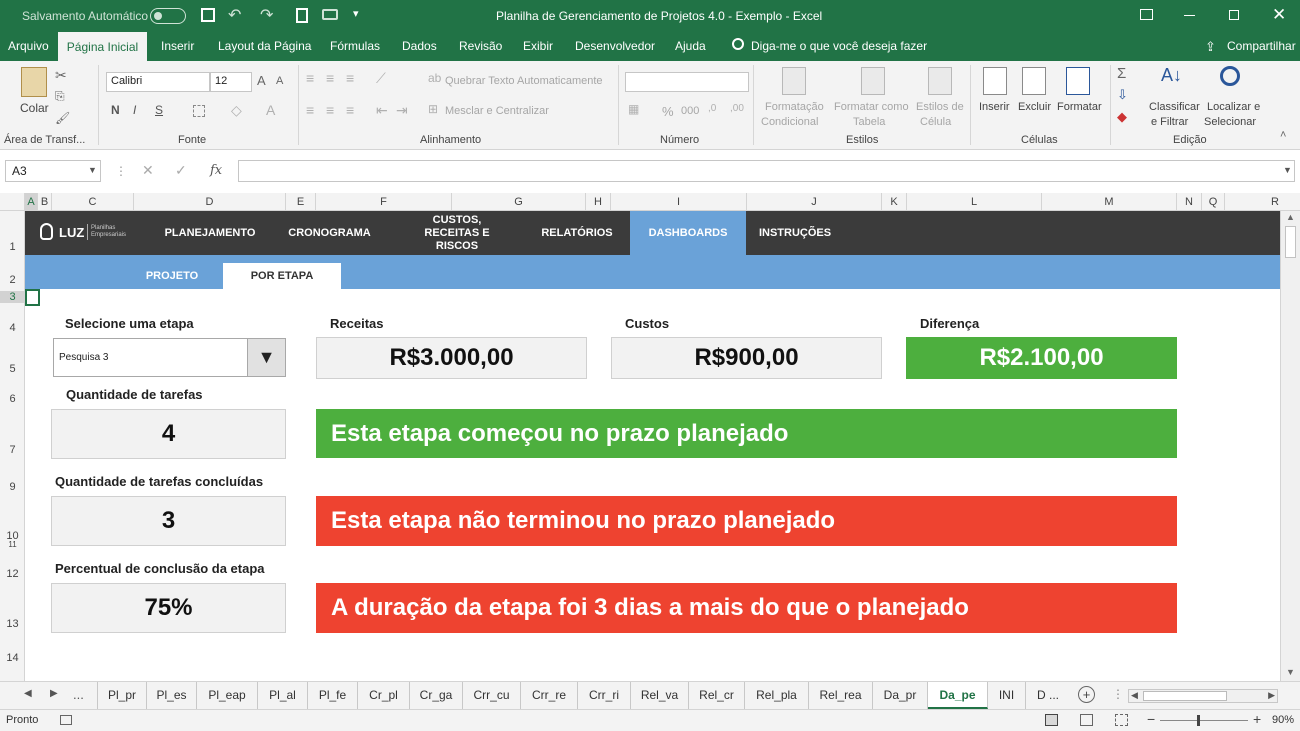  What do you see at coordinates (690, 111) in the screenshot?
I see `thousands-button: 000` at bounding box center [690, 111].